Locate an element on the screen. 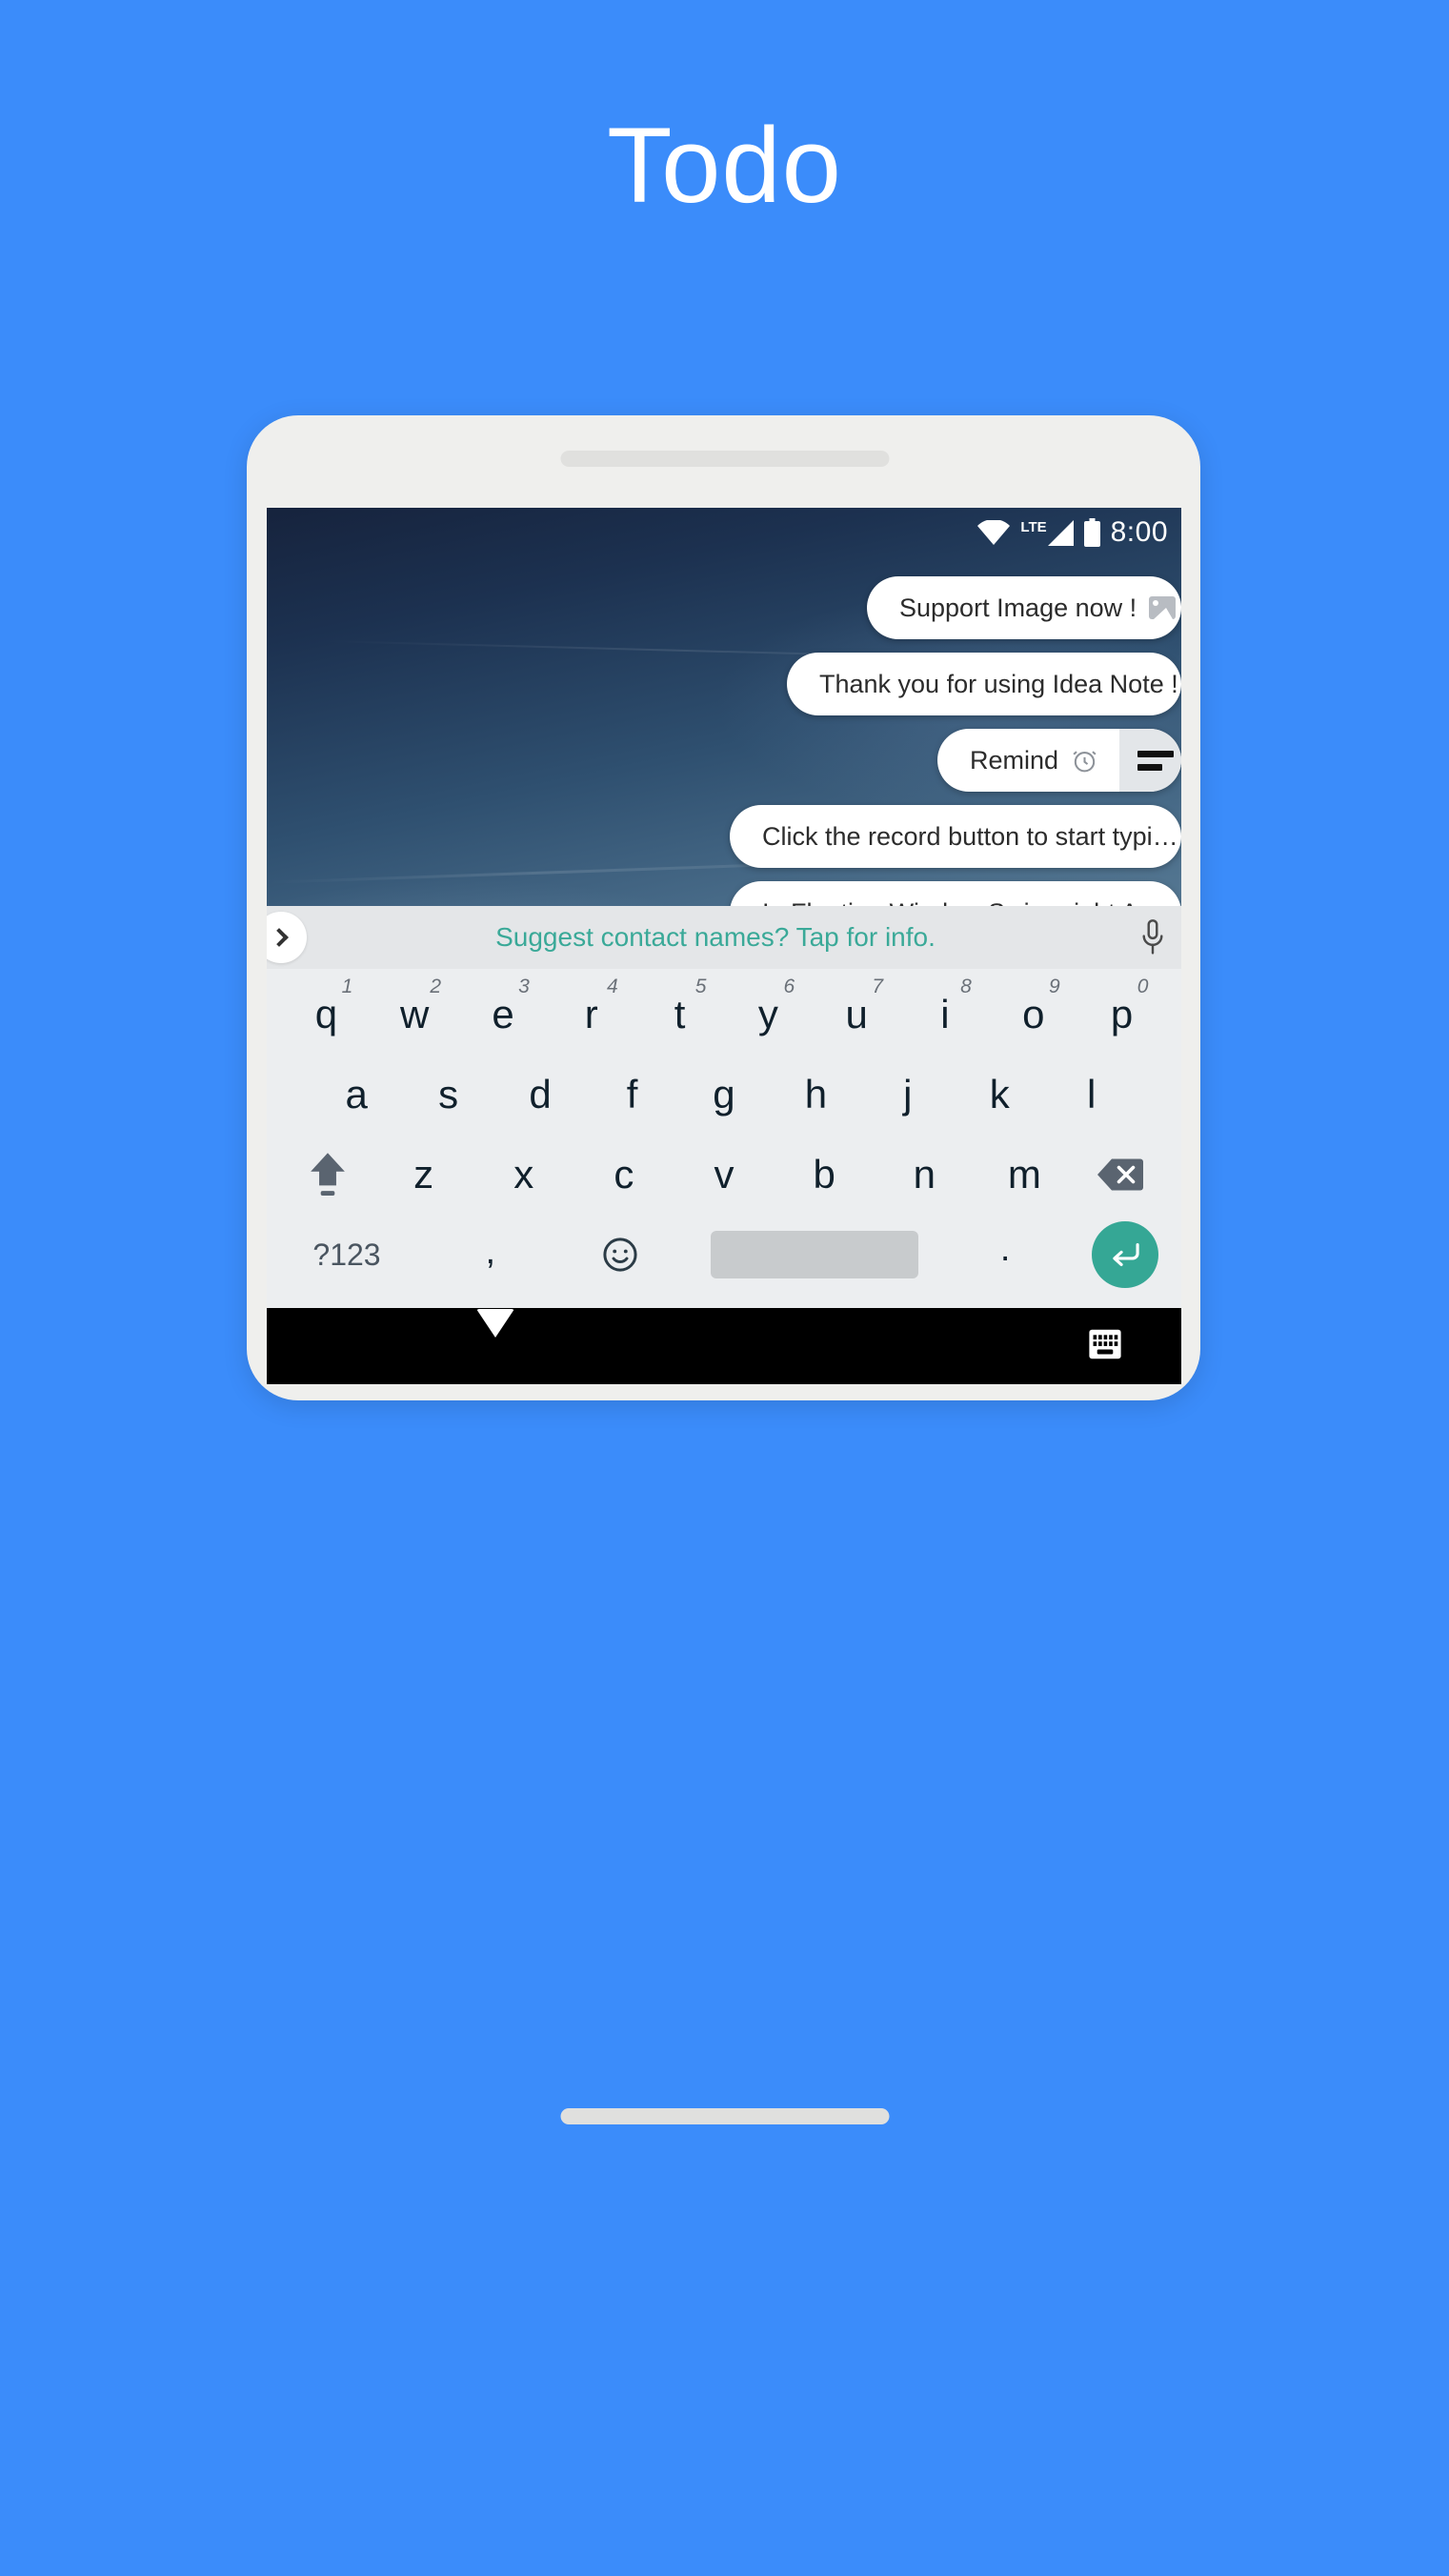  key-period: . is located at coordinates (1005, 1255).